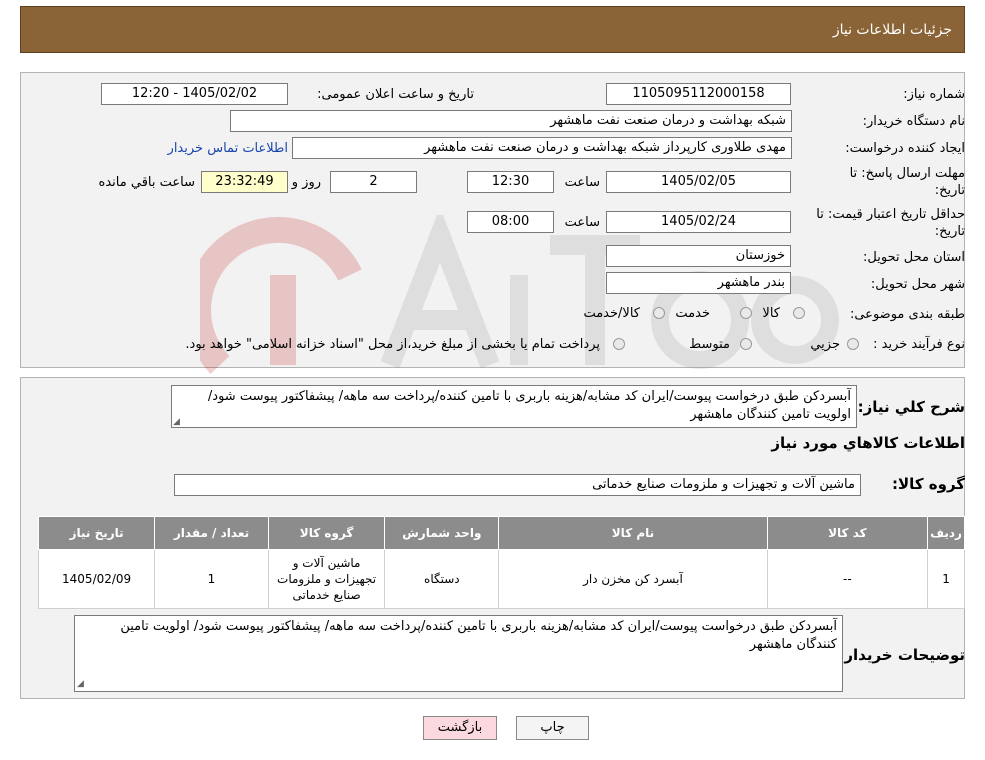  What do you see at coordinates (692, 313) in the screenshot?
I see `category-option-service: خدمت` at bounding box center [692, 313].